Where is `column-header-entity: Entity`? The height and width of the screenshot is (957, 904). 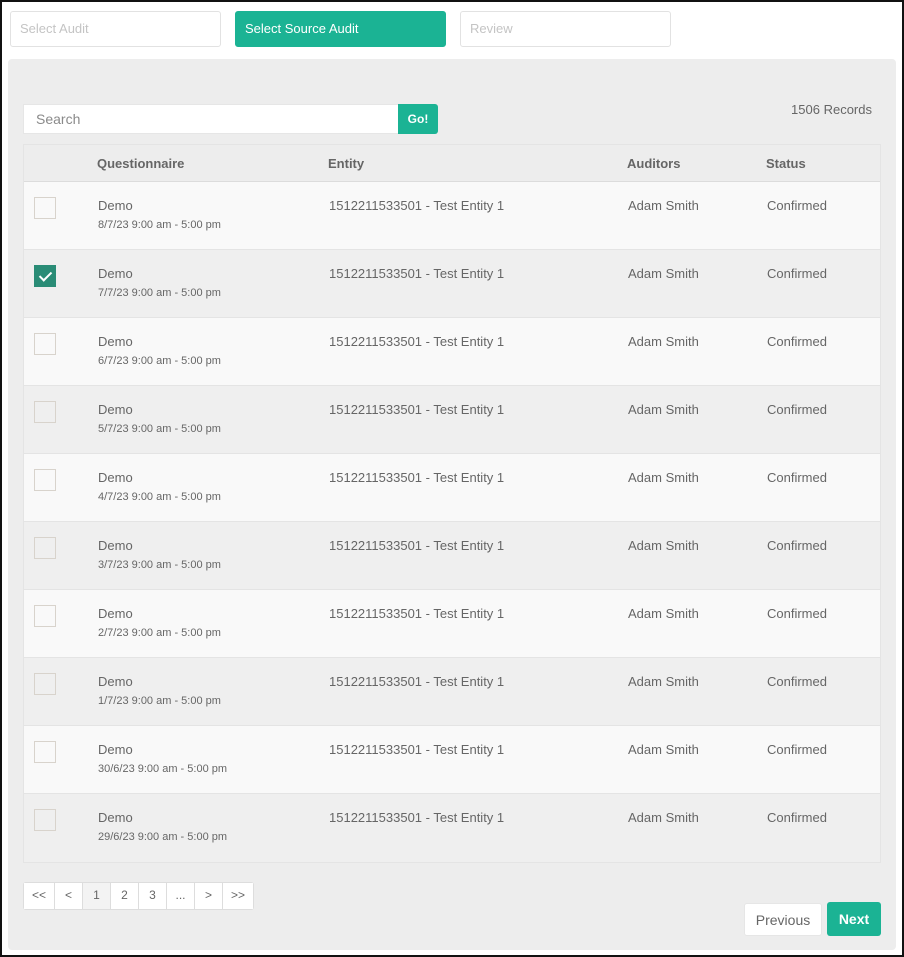
column-header-entity: Entity is located at coordinates (346, 163).